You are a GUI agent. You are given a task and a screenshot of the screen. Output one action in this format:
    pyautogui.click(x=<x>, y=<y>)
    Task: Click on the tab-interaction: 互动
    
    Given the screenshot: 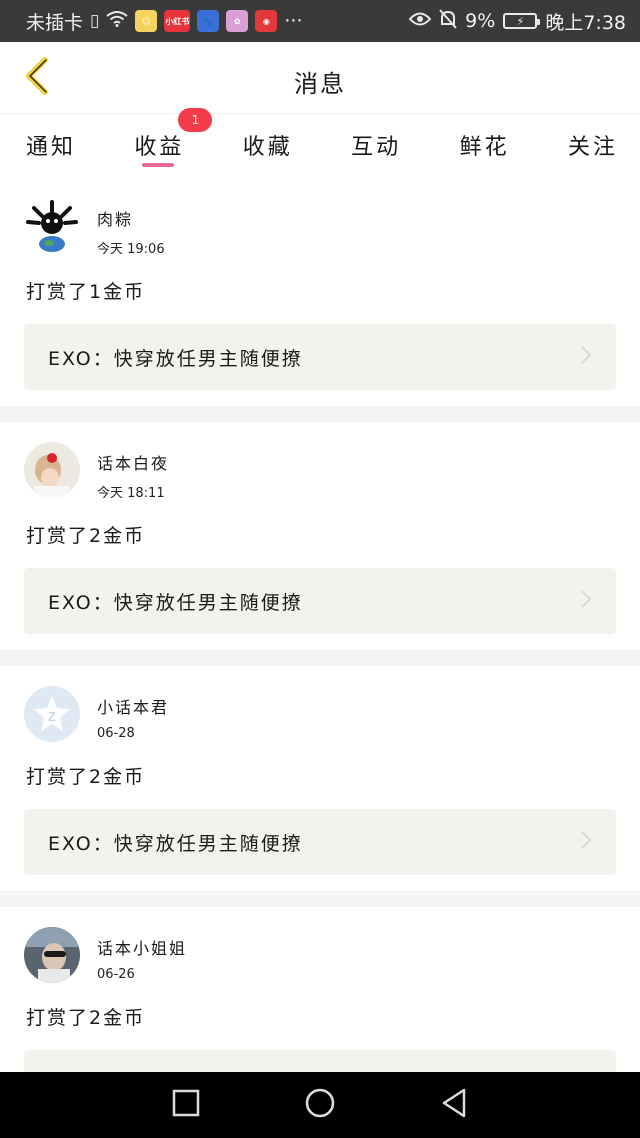 What is the action you would take?
    pyautogui.click(x=376, y=145)
    